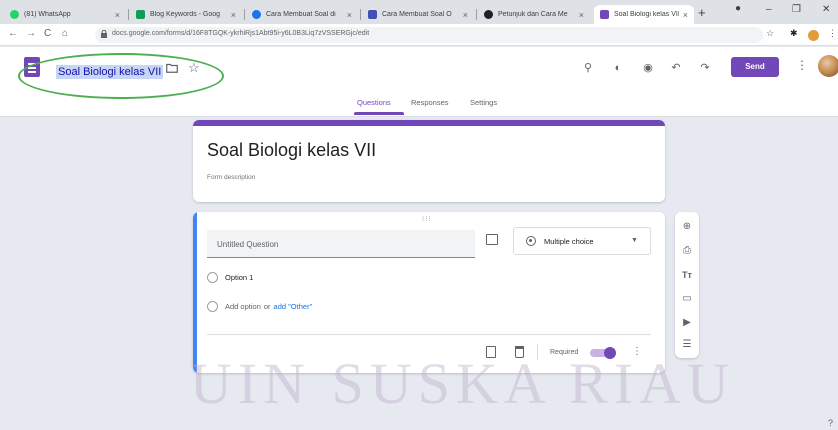 Image resolution: width=838 pixels, height=430 pixels. What do you see at coordinates (195, 292) in the screenshot?
I see `active-question-indicator` at bounding box center [195, 292].